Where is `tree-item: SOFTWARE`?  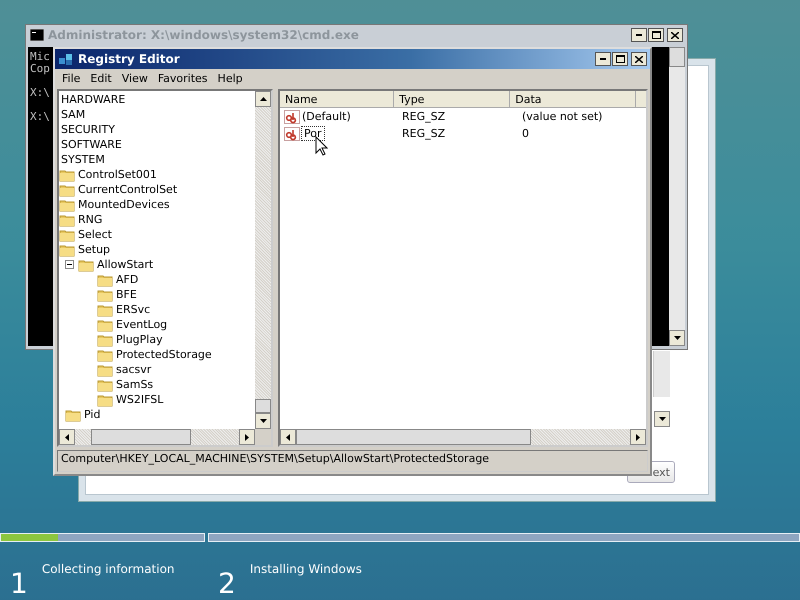 tree-item: SOFTWARE is located at coordinates (91, 144).